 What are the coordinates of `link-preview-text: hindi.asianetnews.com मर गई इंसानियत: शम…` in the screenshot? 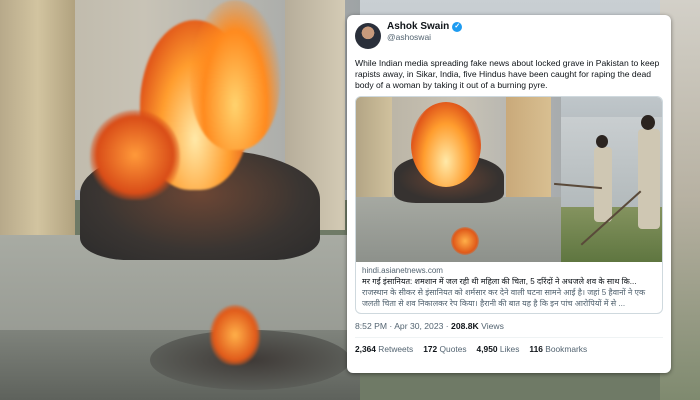 It's located at (509, 287).